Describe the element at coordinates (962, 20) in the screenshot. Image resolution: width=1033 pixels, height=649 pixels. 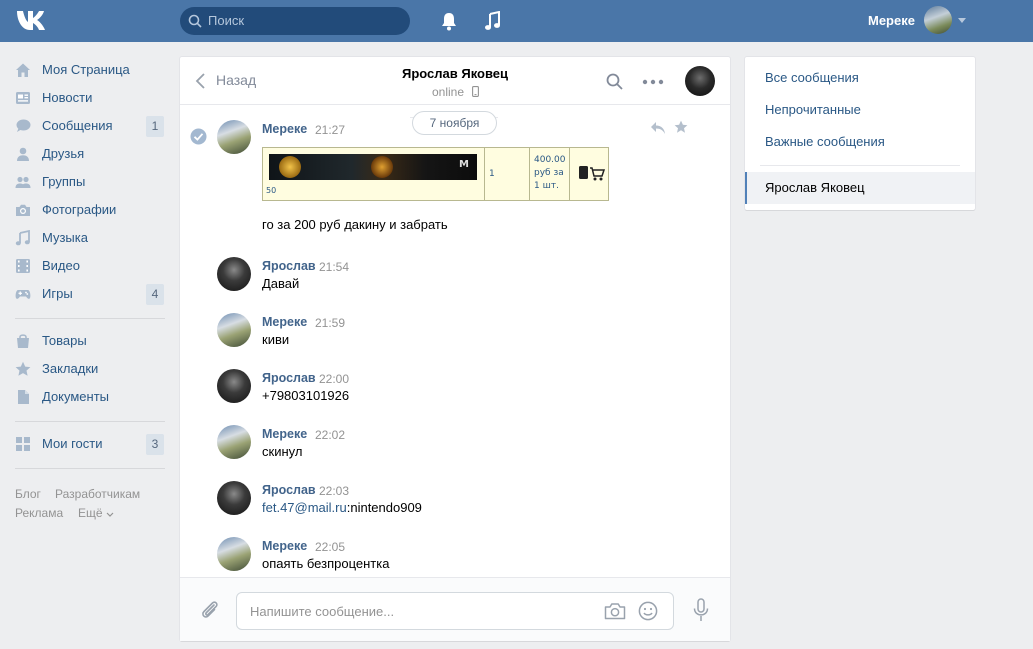
I see `user-menu-chevron-icon` at that location.